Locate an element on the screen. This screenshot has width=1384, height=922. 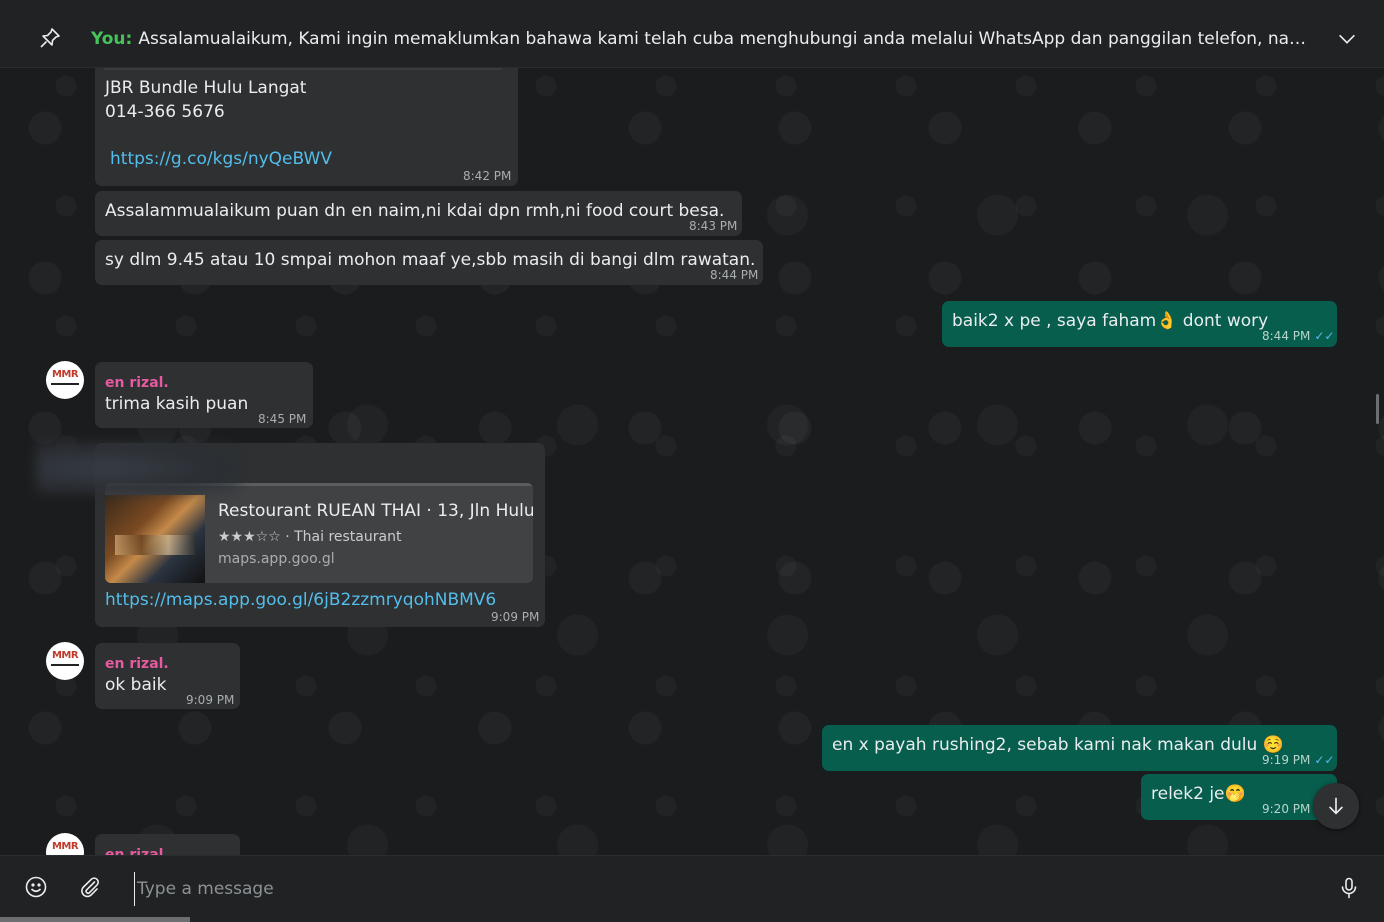
message-incoming: en rizal. ok baik 9:09 PM is located at coordinates (167, 676).